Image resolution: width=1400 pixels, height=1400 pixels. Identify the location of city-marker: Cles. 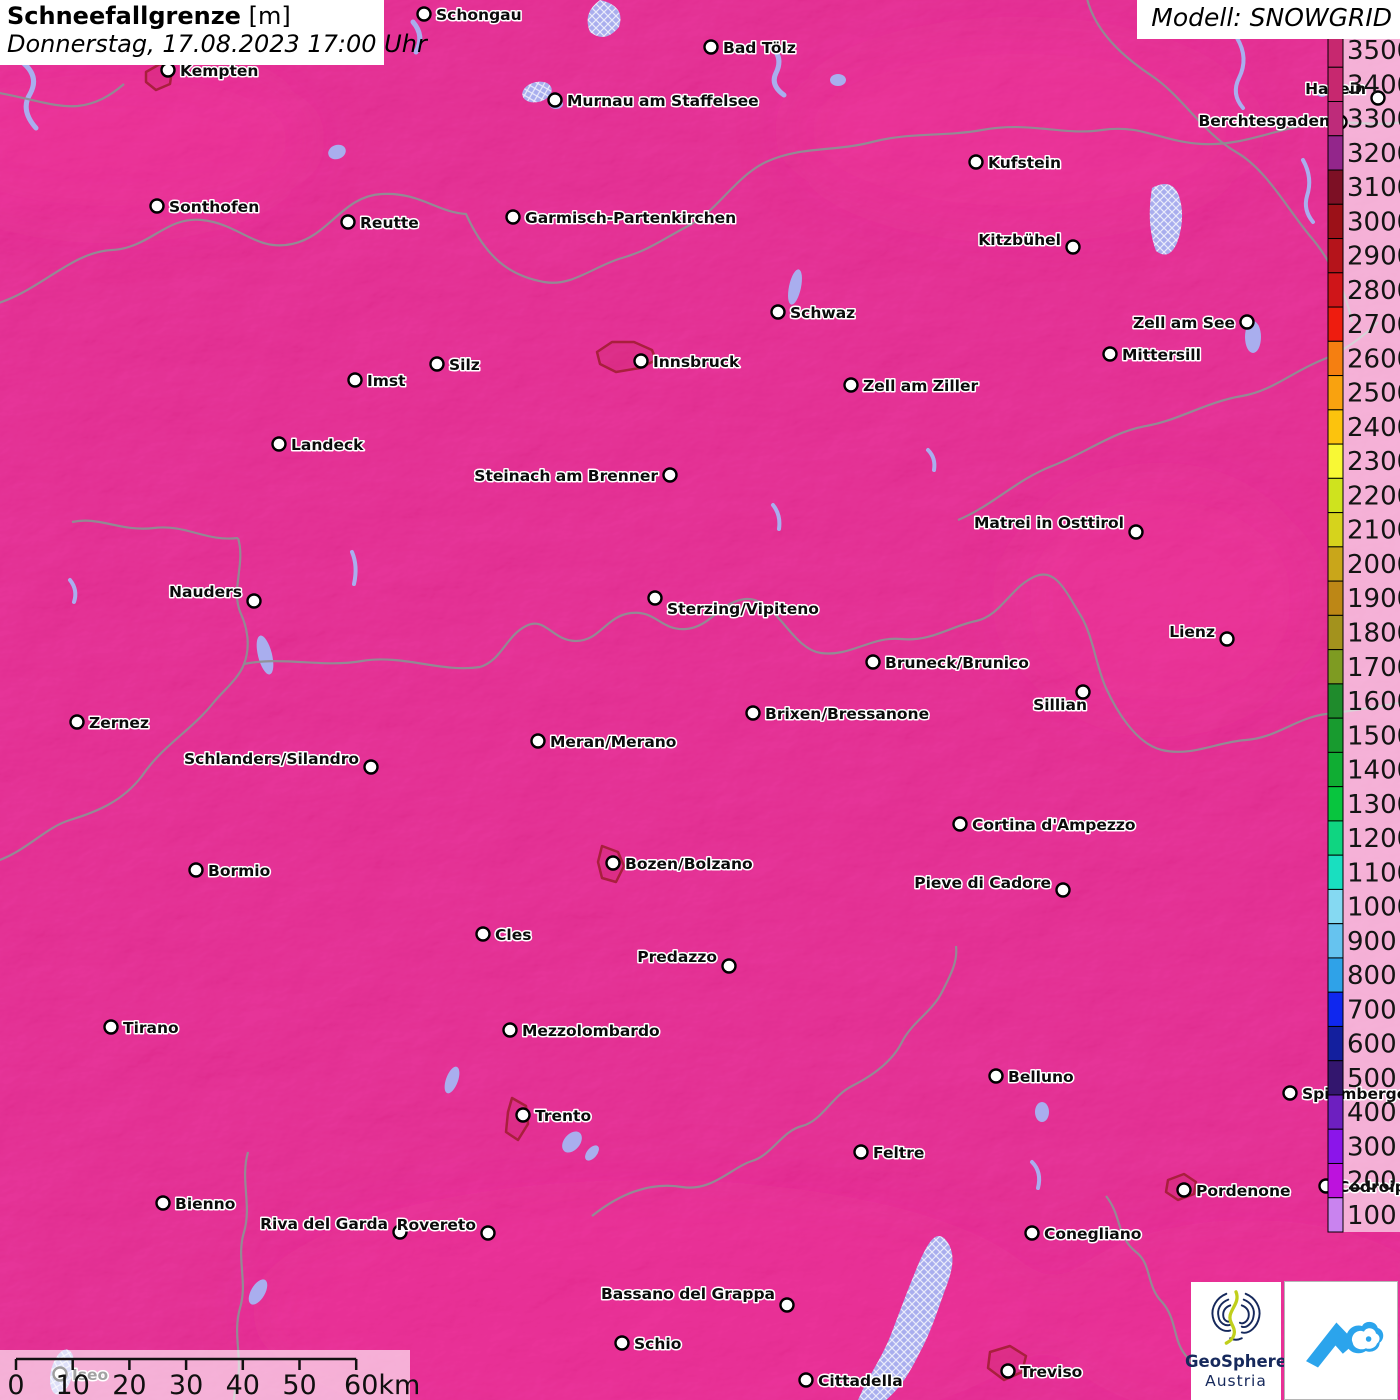
(504, 935).